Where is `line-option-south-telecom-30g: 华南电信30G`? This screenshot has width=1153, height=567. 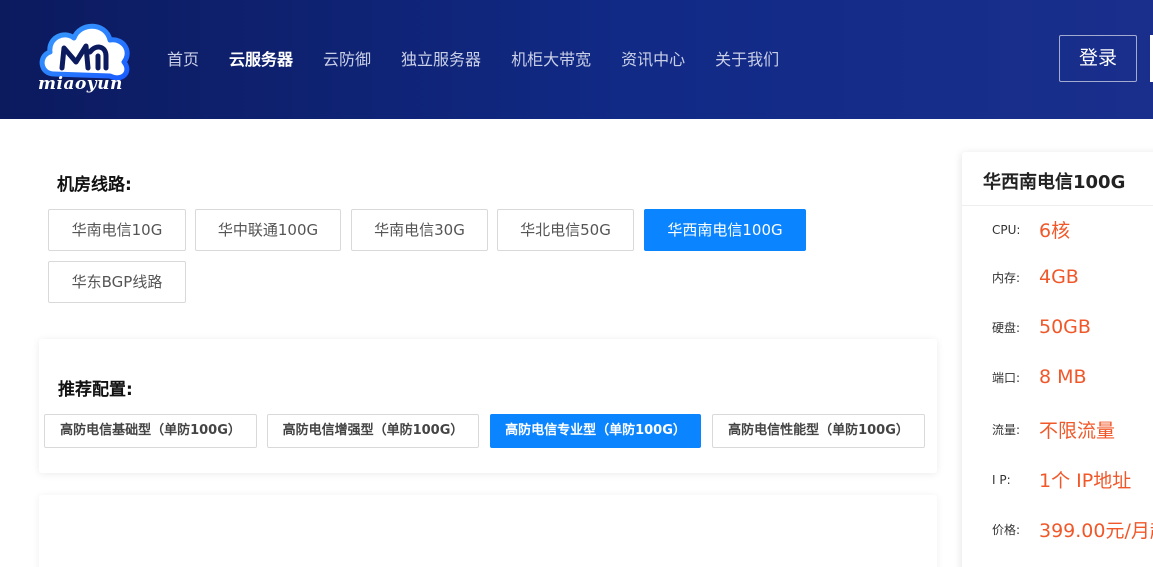
line-option-south-telecom-30g: 华南电信30G is located at coordinates (419, 230).